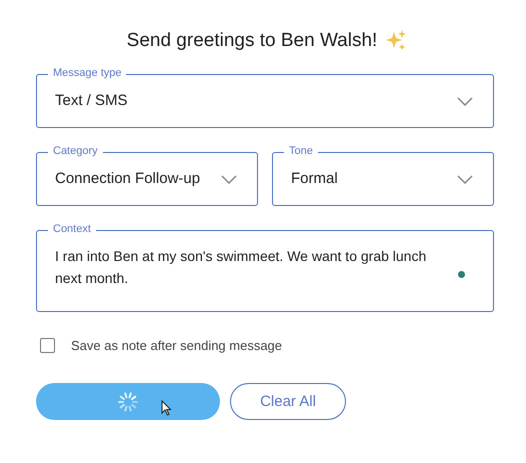 This screenshot has height=463, width=526. Describe the element at coordinates (252, 41) in the screenshot. I see `page-title: Send greetings to Ben Walsh!` at that location.